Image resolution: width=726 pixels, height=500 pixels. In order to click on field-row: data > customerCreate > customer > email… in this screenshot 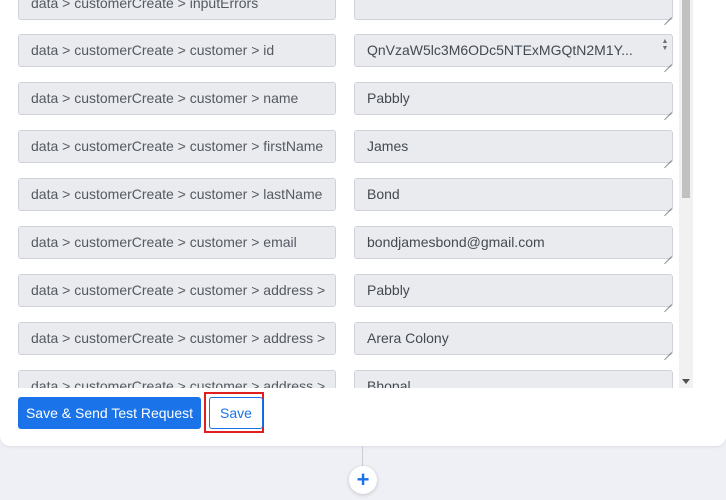, I will do `click(346, 242)`.